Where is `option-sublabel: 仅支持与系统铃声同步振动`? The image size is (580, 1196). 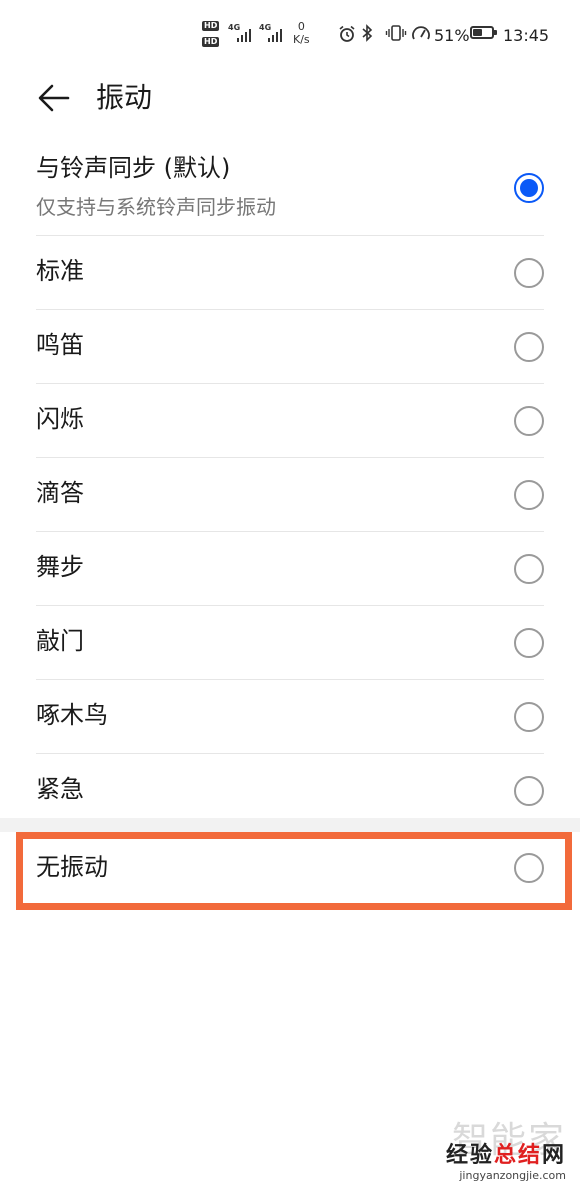
option-sublabel: 仅支持与系统铃声同步振动 is located at coordinates (156, 207).